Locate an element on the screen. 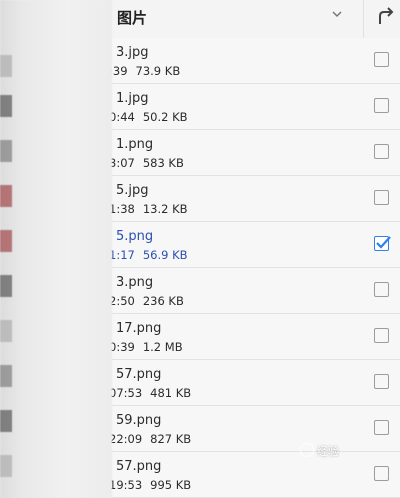 Image resolution: width=400 pixels, height=498 pixels. file-meta: 19:53 995 KB is located at coordinates (150, 485).